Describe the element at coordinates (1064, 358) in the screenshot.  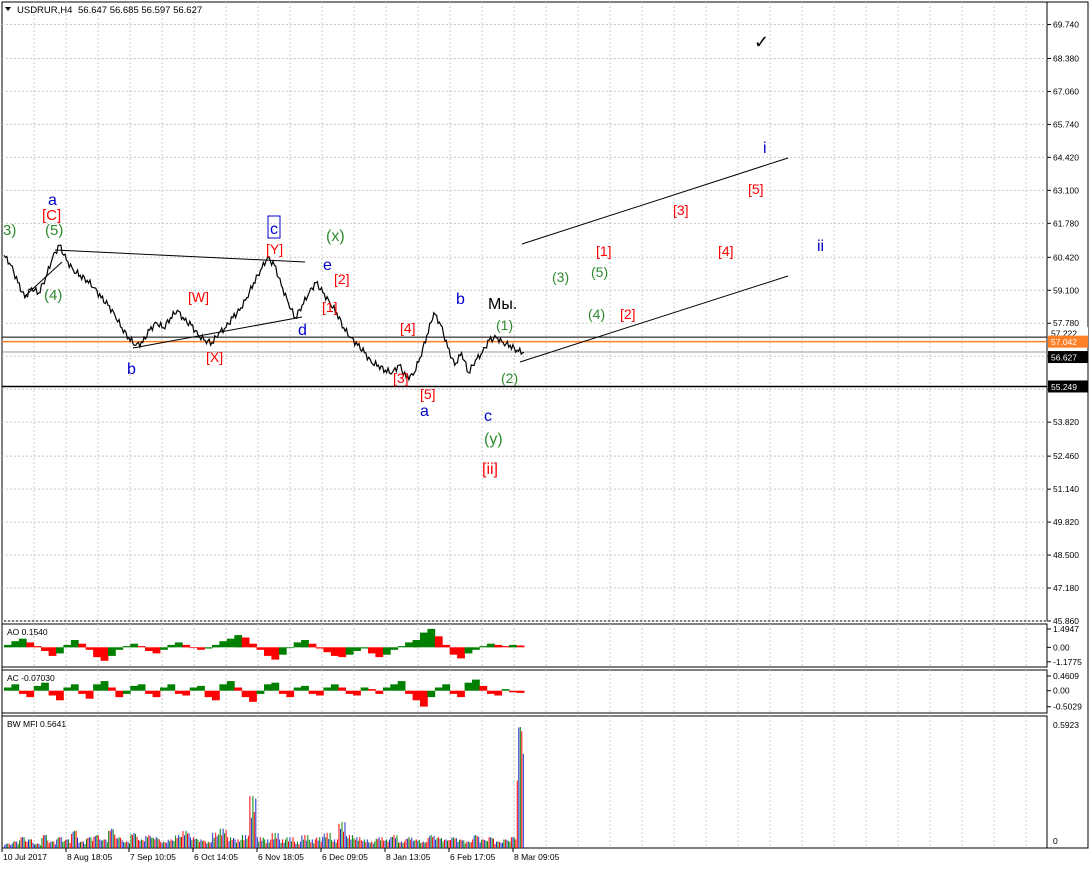
I see `current-price-label: 56.627` at that location.